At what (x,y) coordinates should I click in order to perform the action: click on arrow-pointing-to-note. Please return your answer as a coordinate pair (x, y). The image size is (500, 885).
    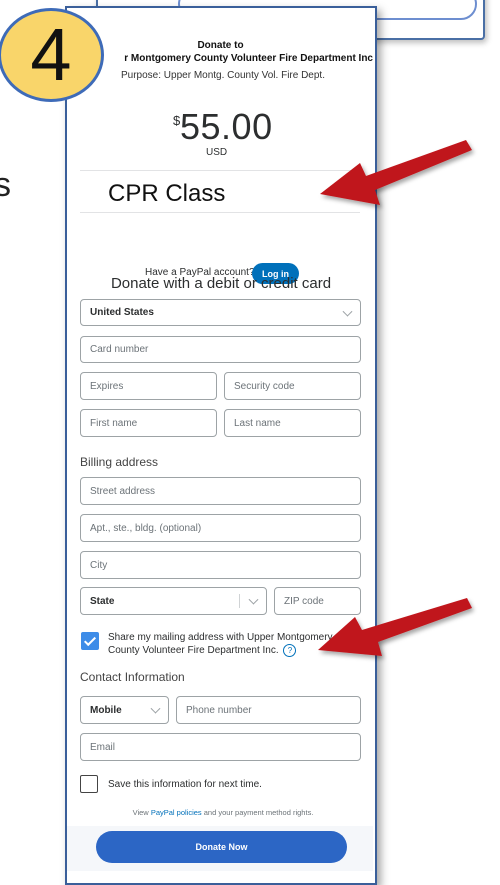
    Looking at the image, I should click on (396, 172).